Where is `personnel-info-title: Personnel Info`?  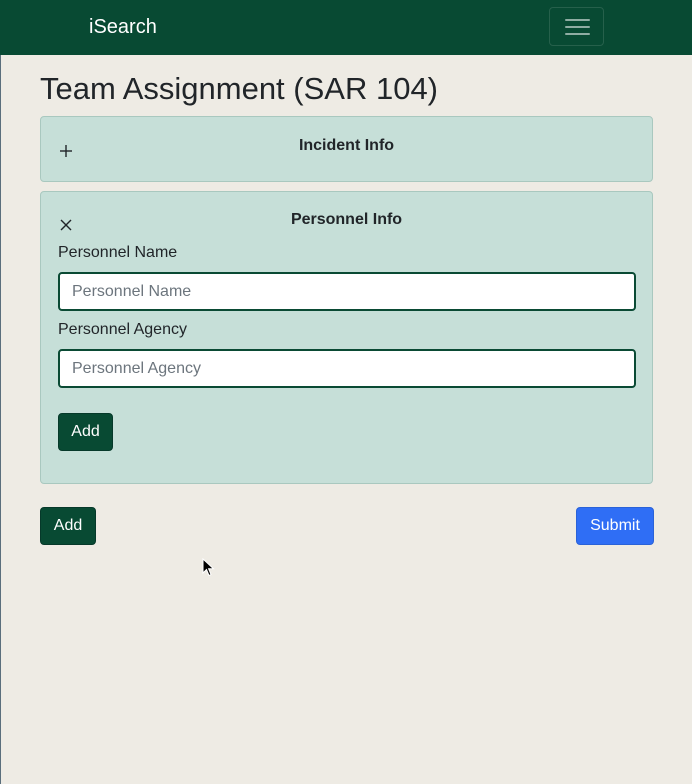 personnel-info-title: Personnel Info is located at coordinates (346, 219).